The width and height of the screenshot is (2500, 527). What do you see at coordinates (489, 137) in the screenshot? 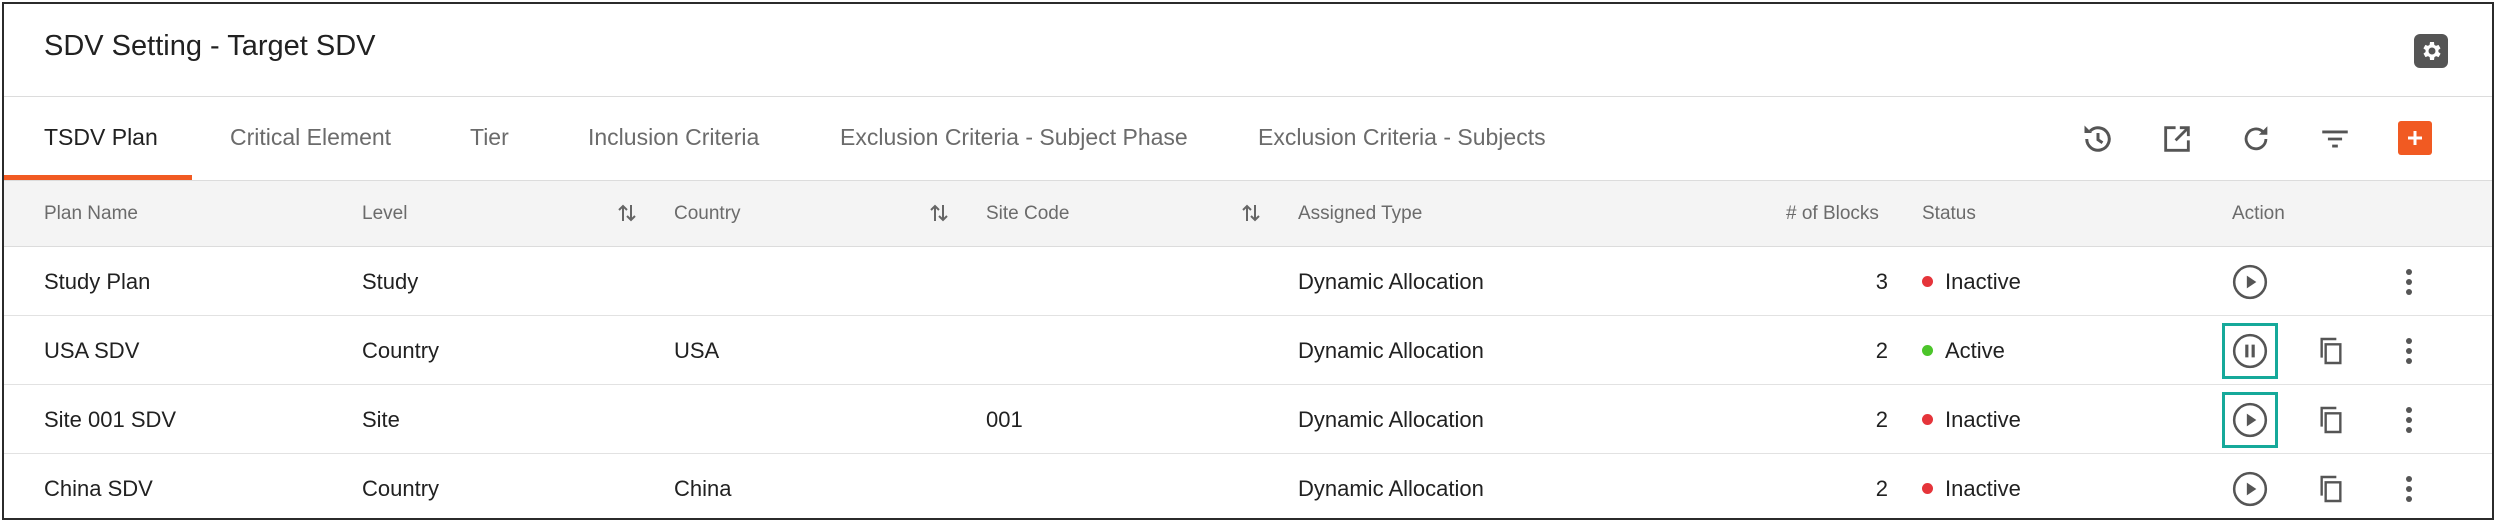
I see `tab-tier: Tier` at bounding box center [489, 137].